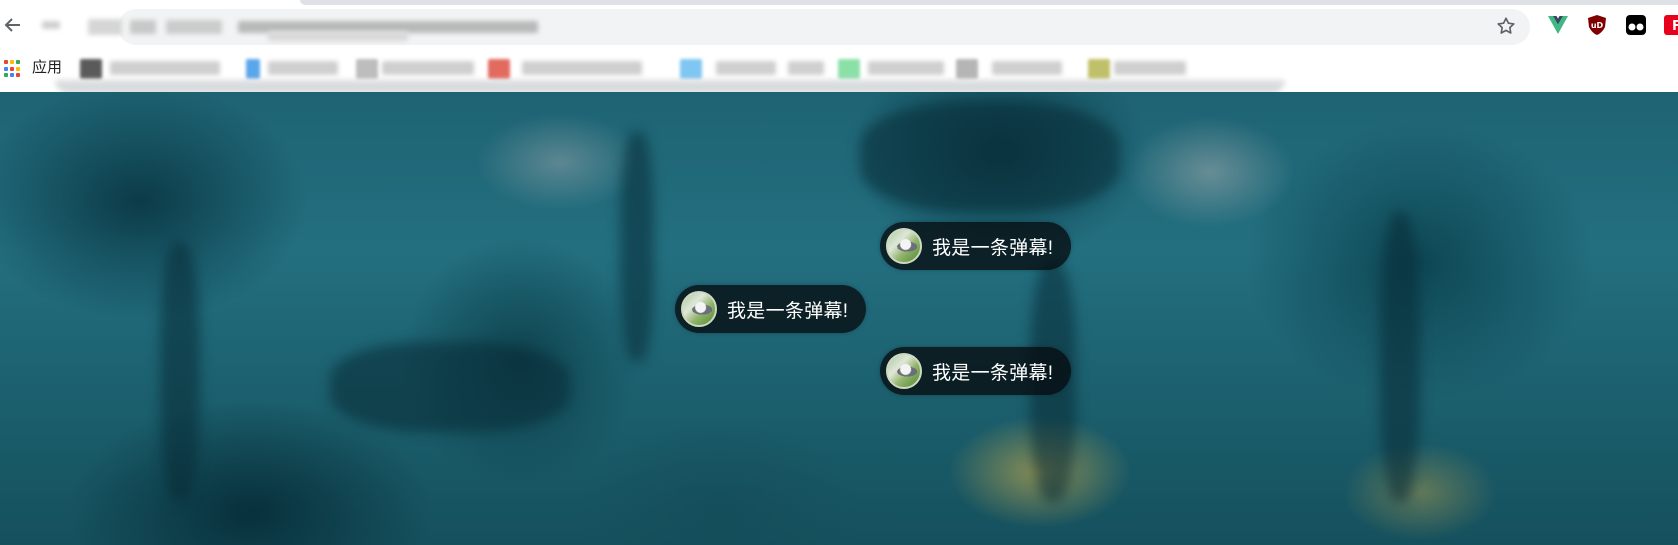 This screenshot has width=1678, height=545. What do you see at coordinates (53, 25) in the screenshot?
I see `forward-button` at bounding box center [53, 25].